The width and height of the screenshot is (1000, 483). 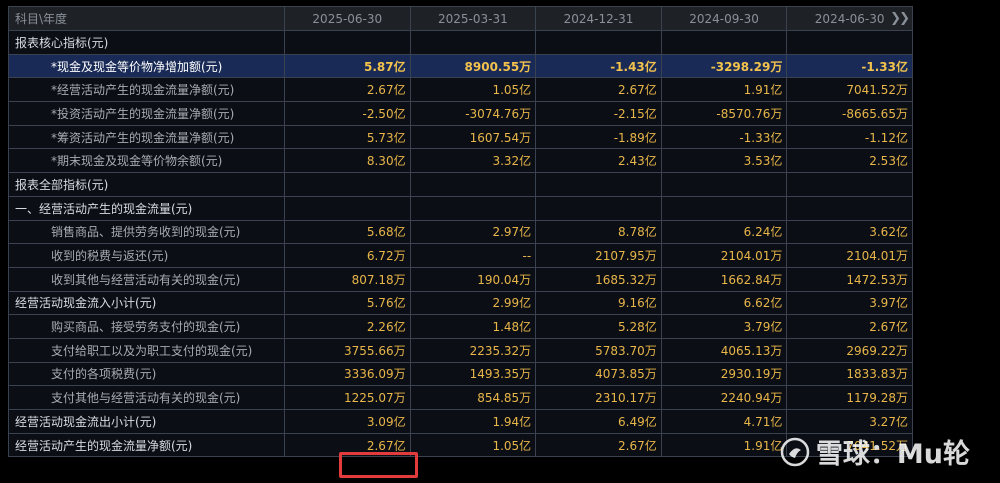 What do you see at coordinates (900, 18) in the screenshot?
I see `double-chevron-right-icon: ❯❯` at bounding box center [900, 18].